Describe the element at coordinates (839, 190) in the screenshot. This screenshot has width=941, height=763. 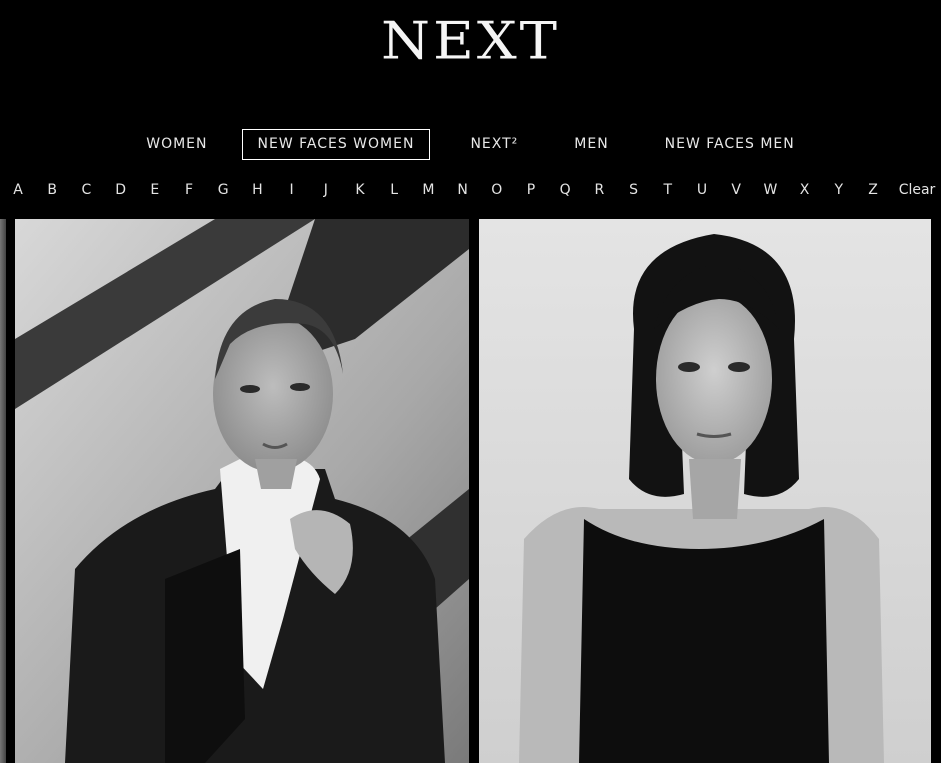
I see `alphabet-letter-y: Y` at that location.